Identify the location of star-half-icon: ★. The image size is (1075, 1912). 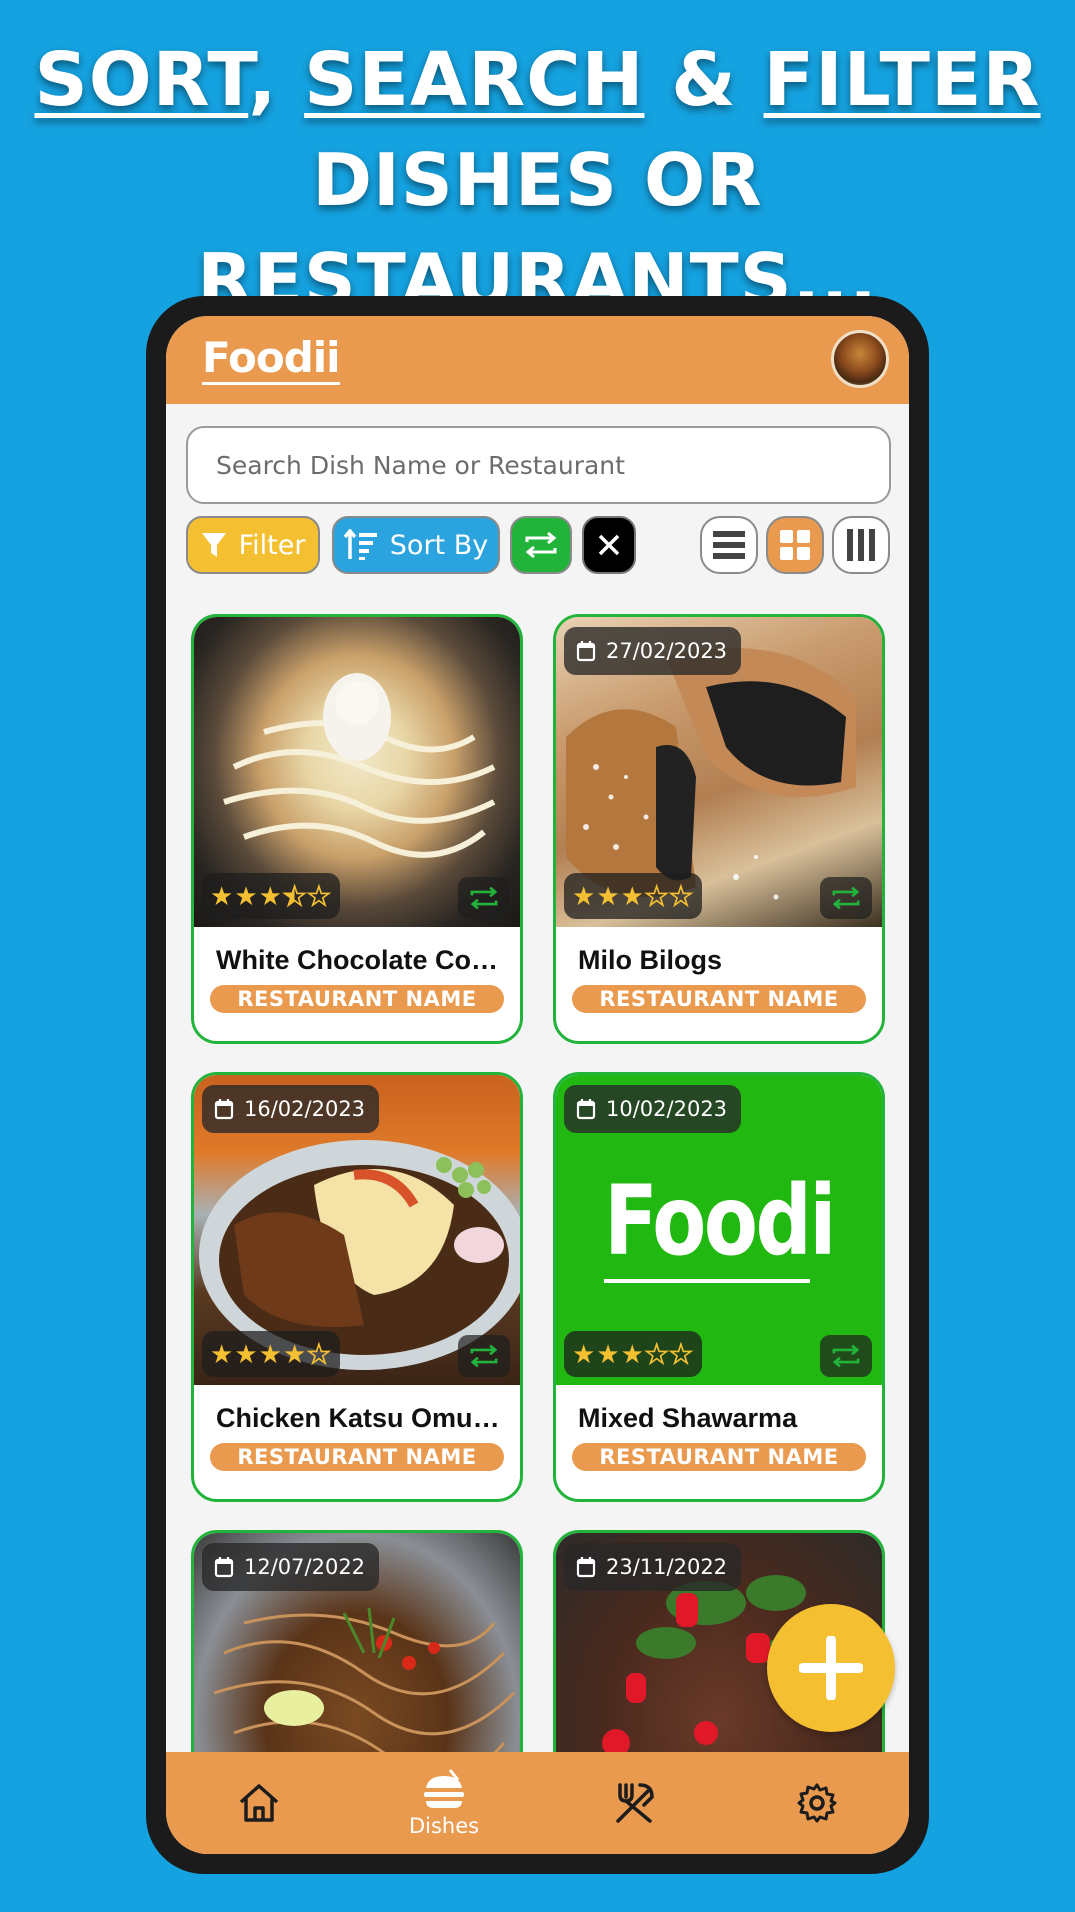
(294, 896).